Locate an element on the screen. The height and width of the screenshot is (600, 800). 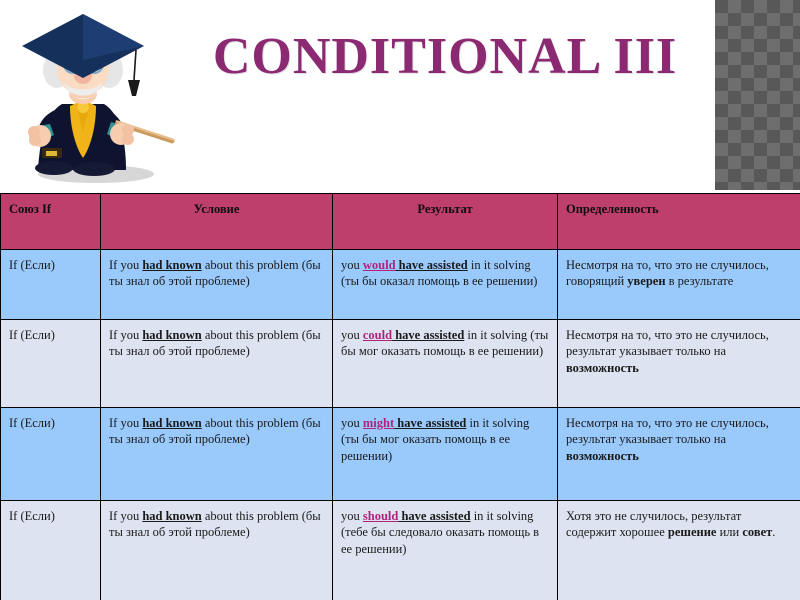
page-title: CONDITIONAL III is located at coordinates (445, 56).